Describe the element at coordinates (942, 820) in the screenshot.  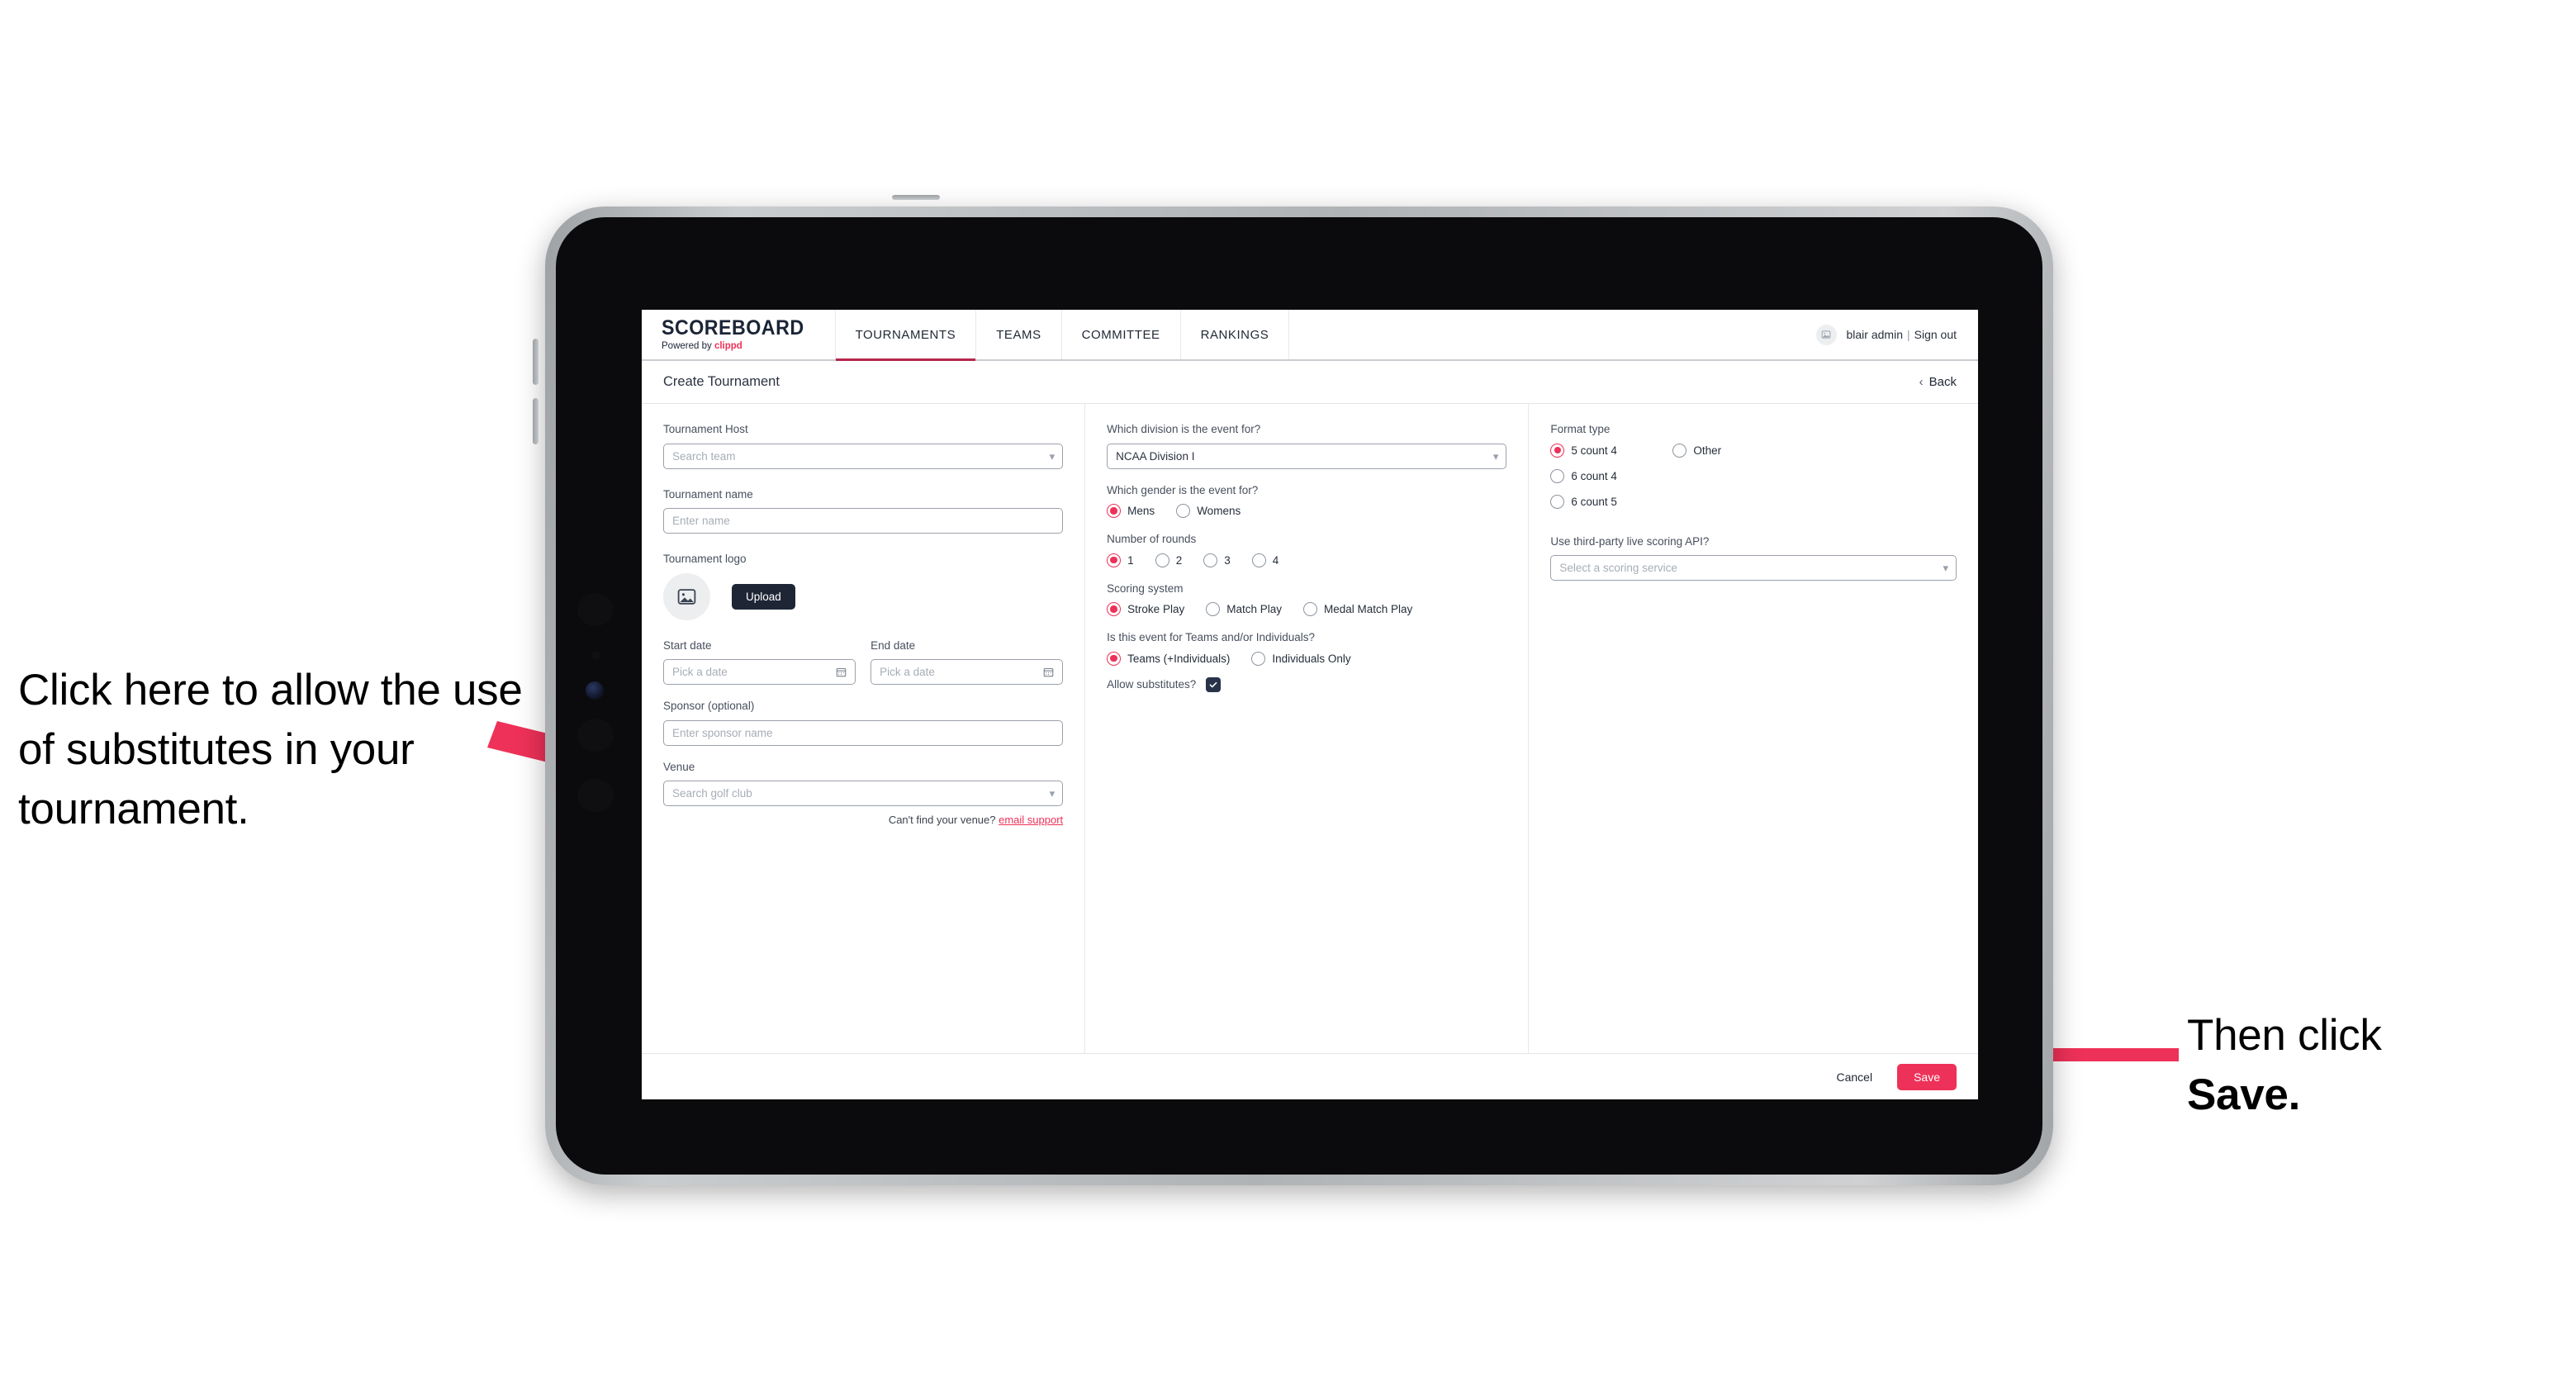
I see `venue-help-label: Can't find your venue?` at that location.